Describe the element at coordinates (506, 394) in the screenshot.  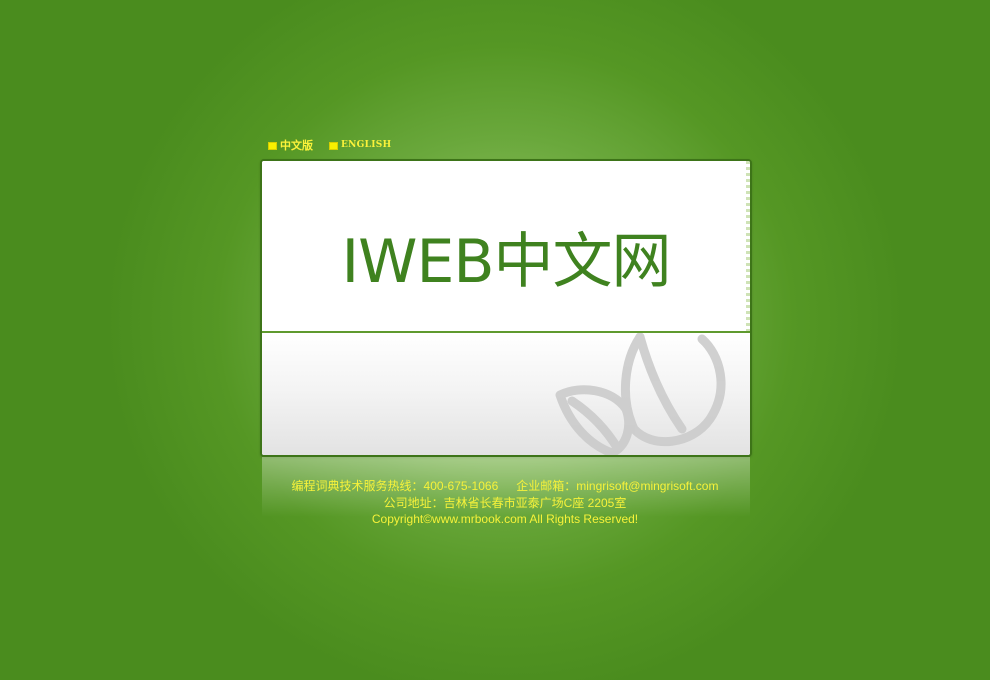
I see `panel-lower-area` at that location.